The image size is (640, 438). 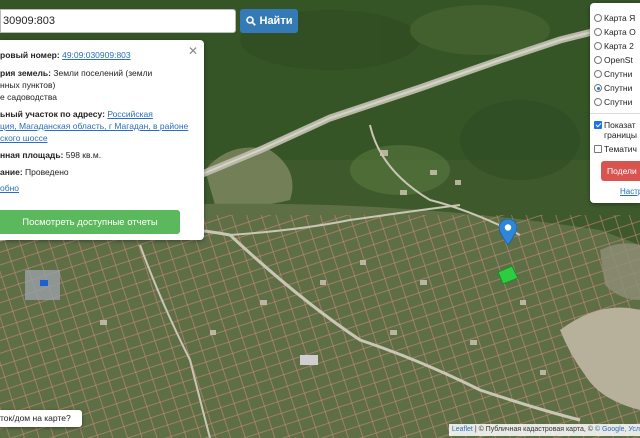 I want to click on layer-option: Карта Я, so click(x=614, y=18).